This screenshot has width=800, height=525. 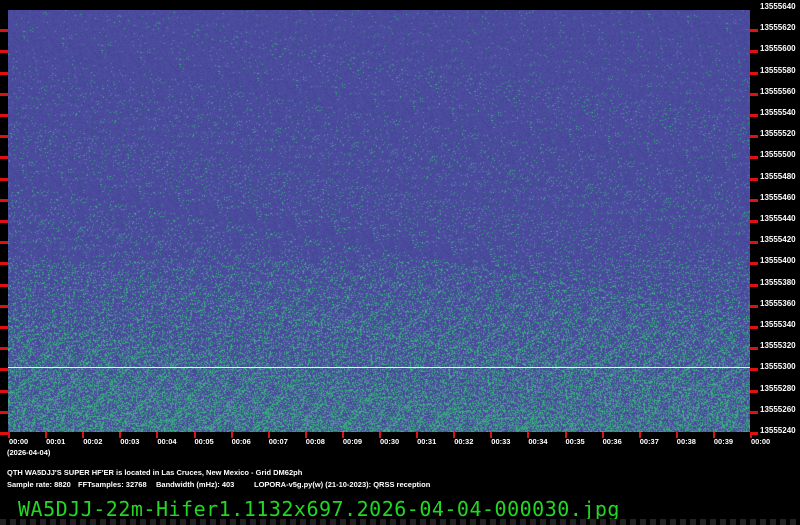 I want to click on time-label: 00:01, so click(x=56, y=441).